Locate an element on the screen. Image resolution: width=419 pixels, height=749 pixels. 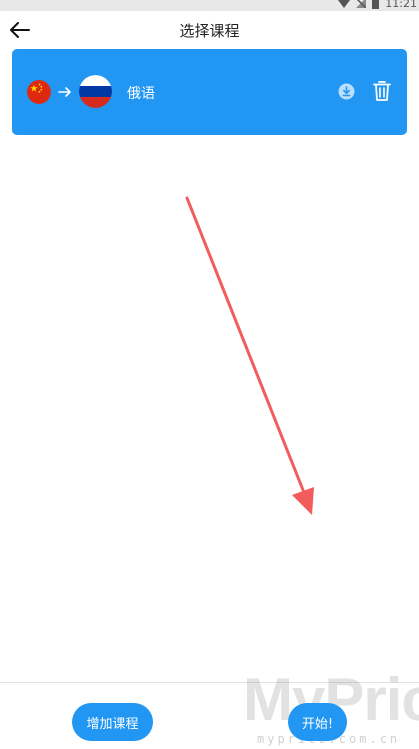
download-button is located at coordinates (346, 91).